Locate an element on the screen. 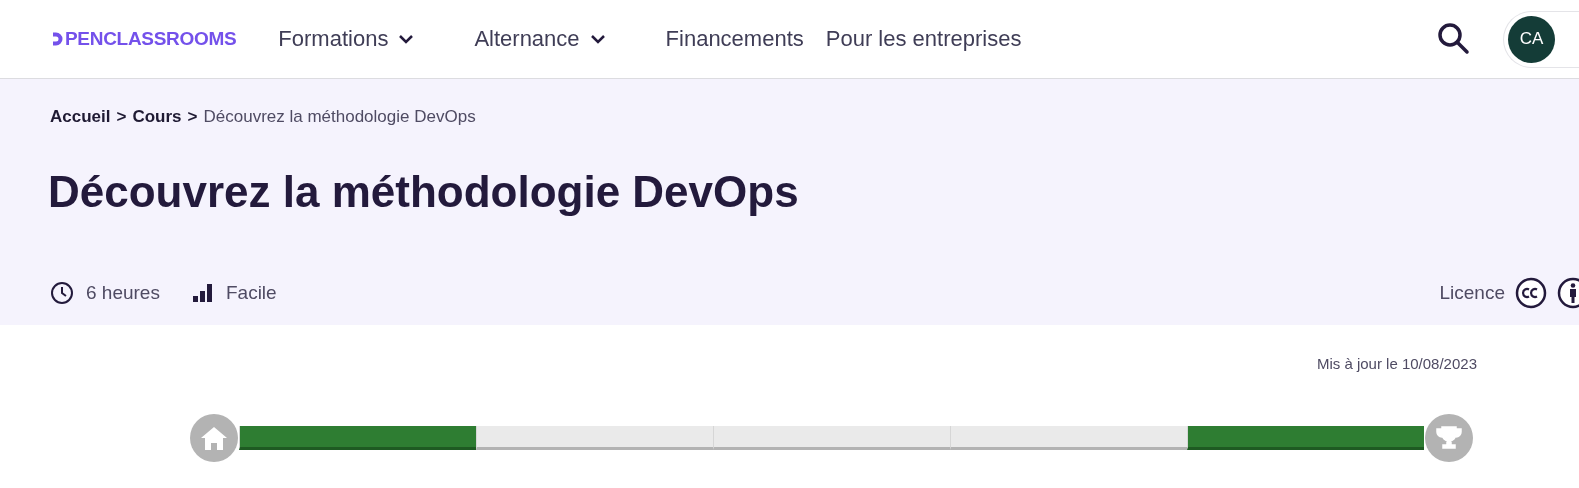 The image size is (1579, 488). breadcrumb-link: Cours is located at coordinates (157, 117).